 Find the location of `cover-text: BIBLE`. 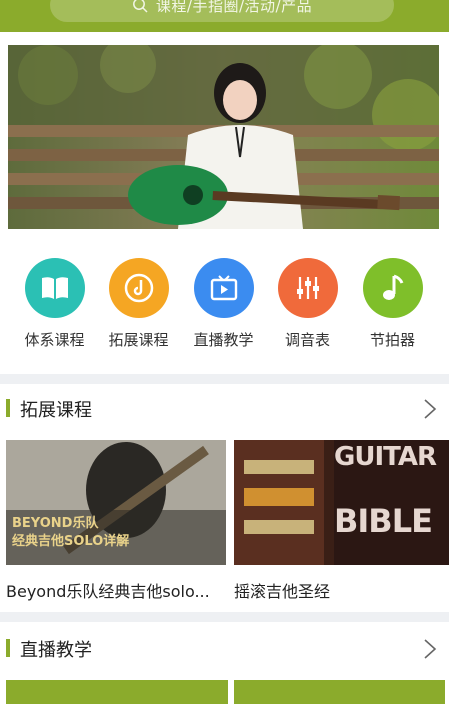

cover-text: BIBLE is located at coordinates (383, 521).